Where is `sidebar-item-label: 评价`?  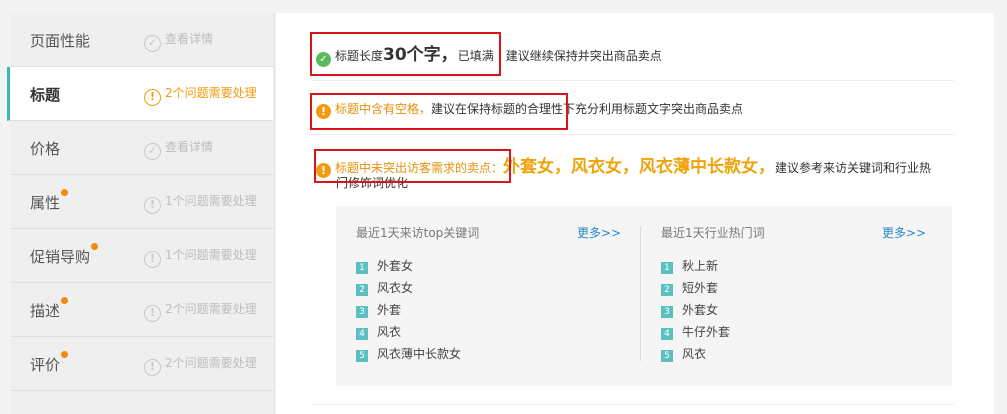
sidebar-item-label: 评价 is located at coordinates (49, 363).